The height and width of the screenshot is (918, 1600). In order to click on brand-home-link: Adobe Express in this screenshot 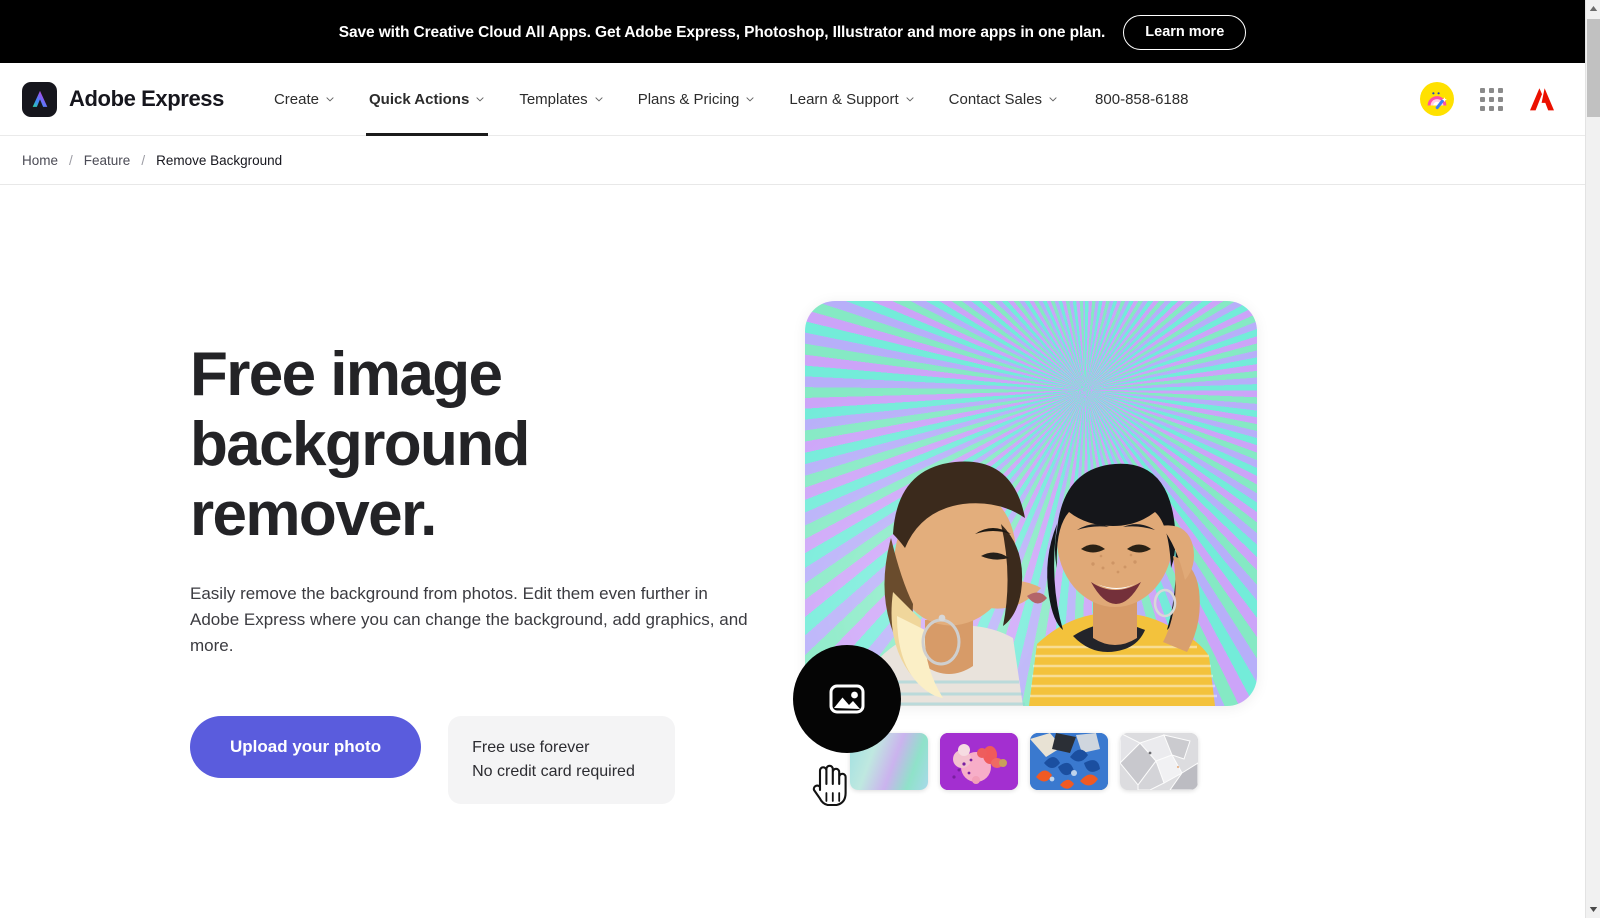, I will do `click(123, 99)`.